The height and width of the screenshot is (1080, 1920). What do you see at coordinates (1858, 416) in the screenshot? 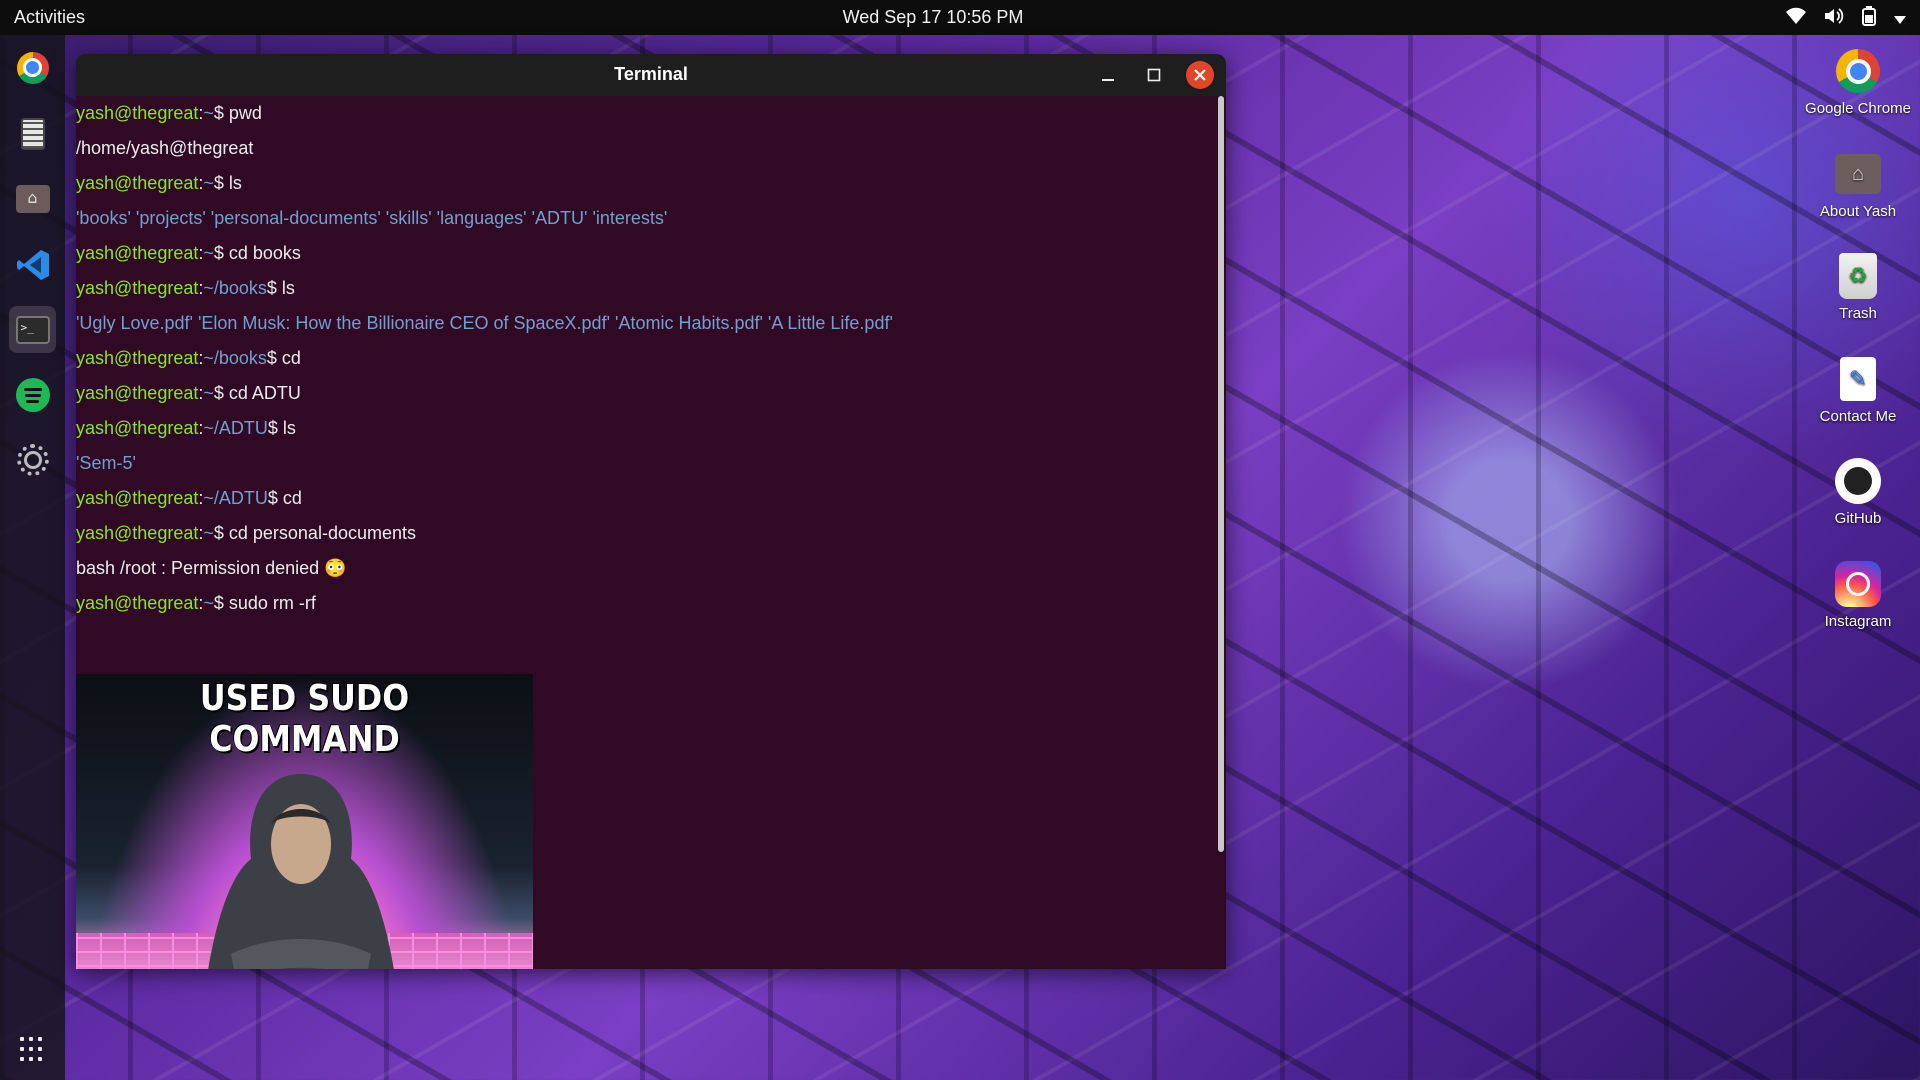
I see `desktop-icon-label: Contact Me` at bounding box center [1858, 416].